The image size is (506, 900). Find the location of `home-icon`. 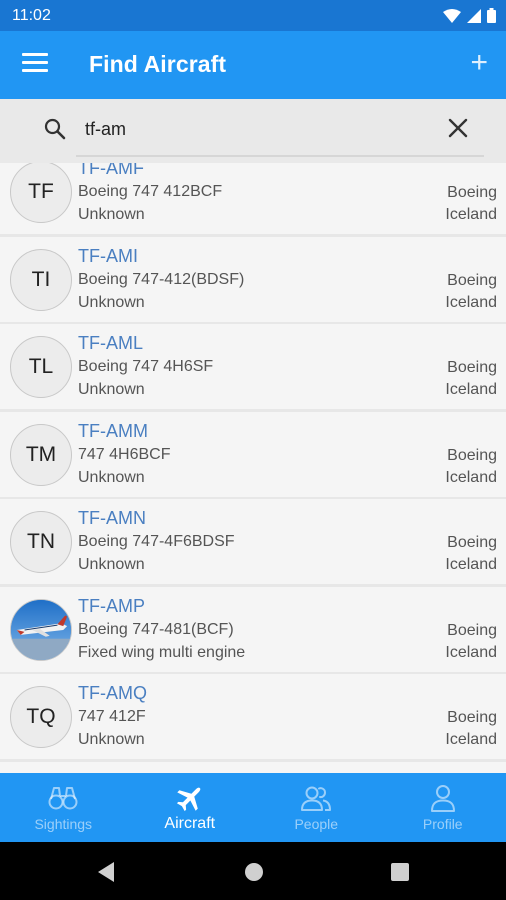

home-icon is located at coordinates (254, 872).